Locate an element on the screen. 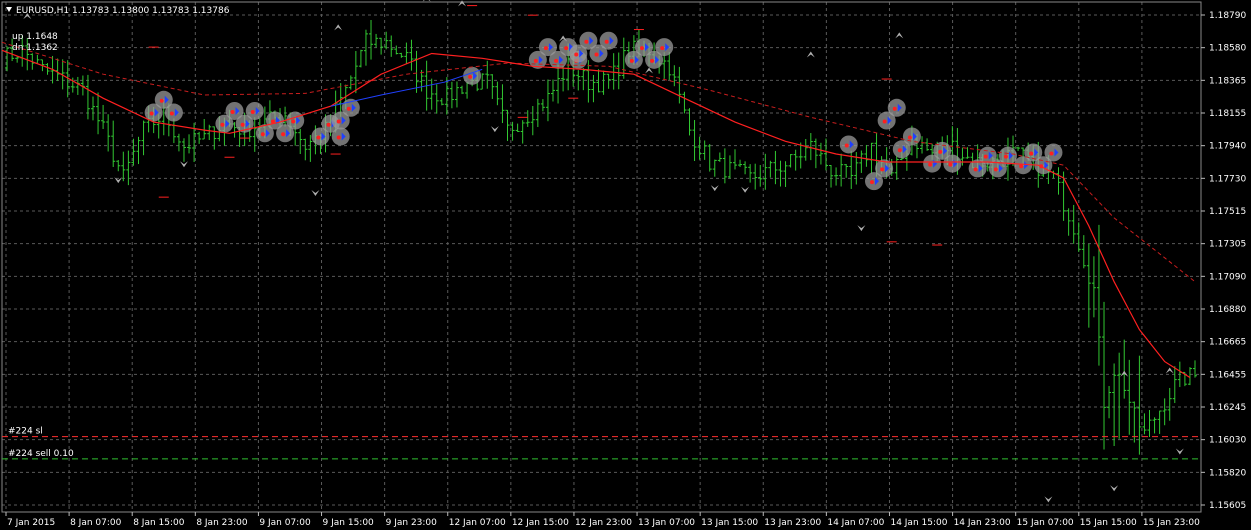  x-tick-label: 13 Jan 07:00 is located at coordinates (666, 523).